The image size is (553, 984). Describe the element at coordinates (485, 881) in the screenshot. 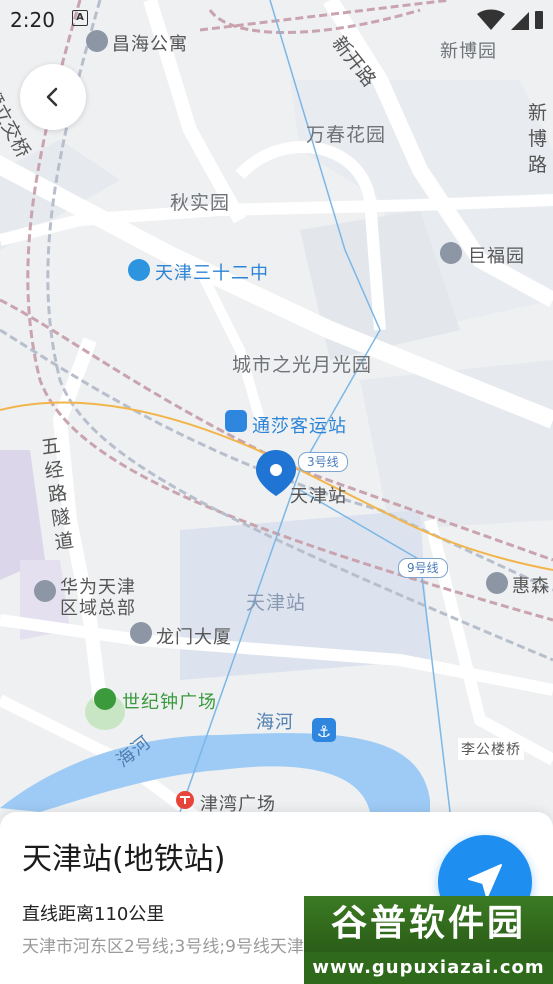

I see `navigation-arrow-icon` at that location.